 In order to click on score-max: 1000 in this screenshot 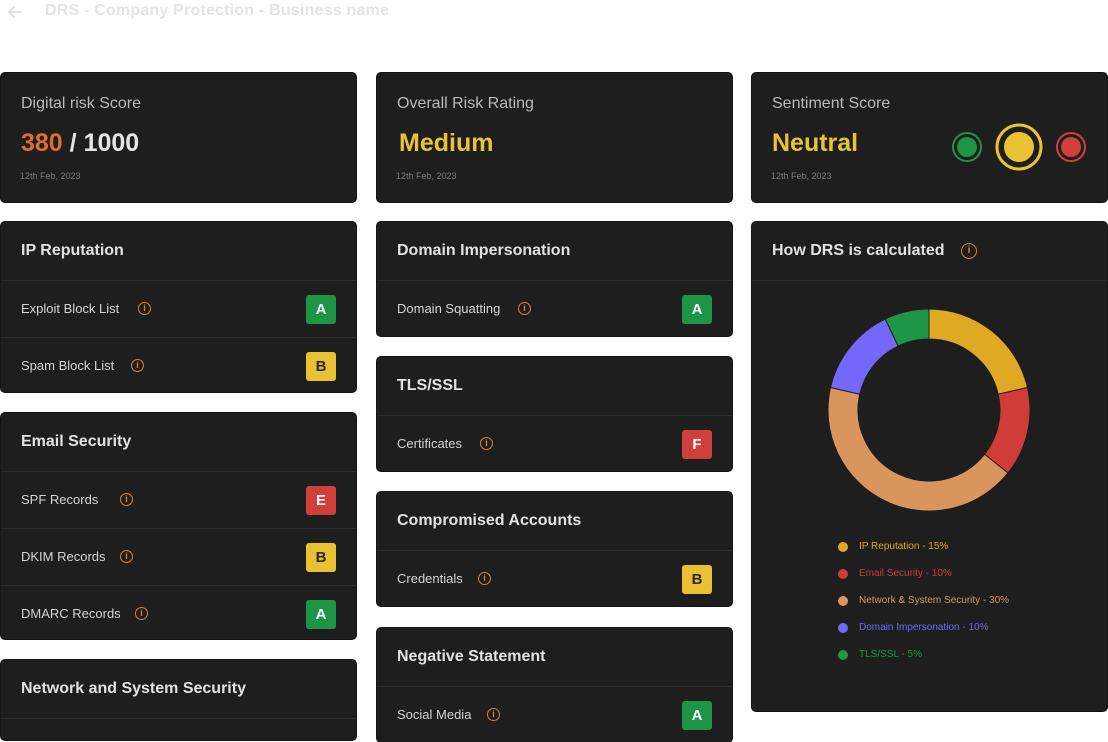, I will do `click(111, 143)`.